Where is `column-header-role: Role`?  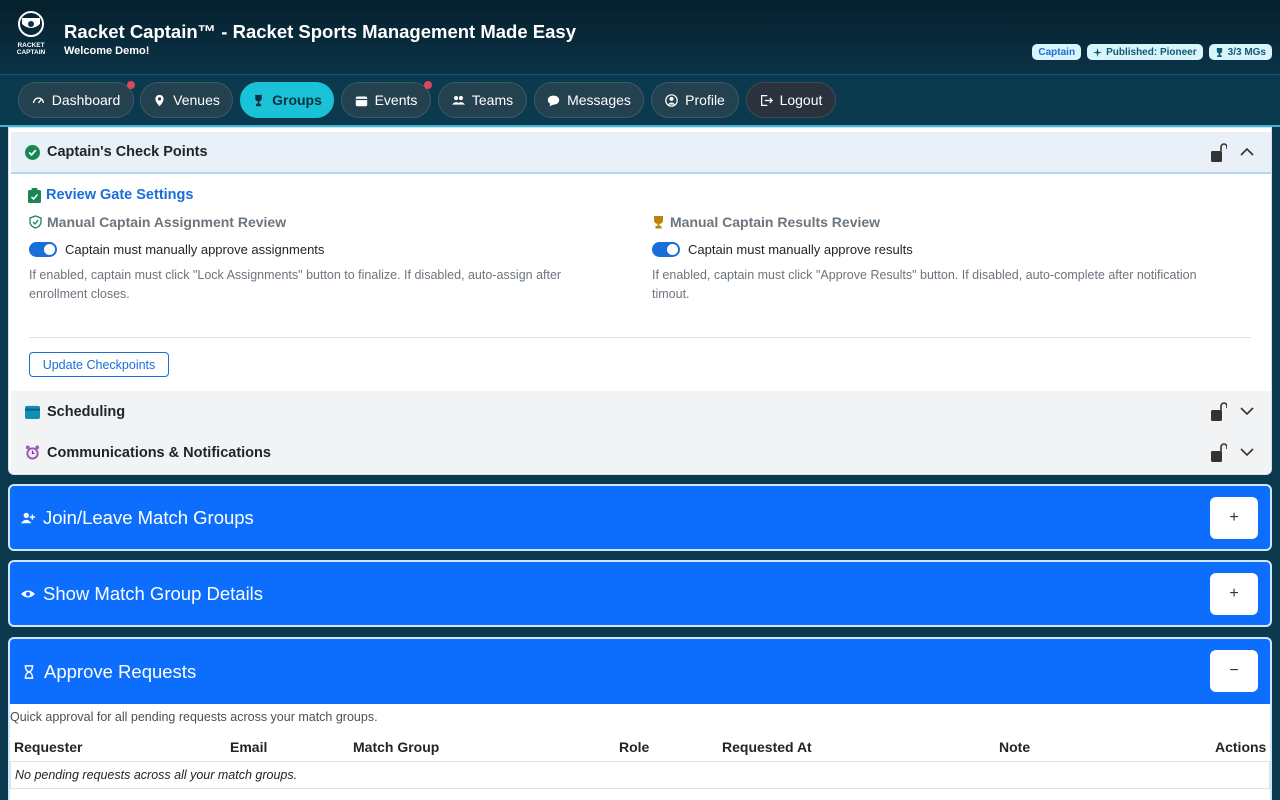
column-header-role: Role is located at coordinates (634, 747).